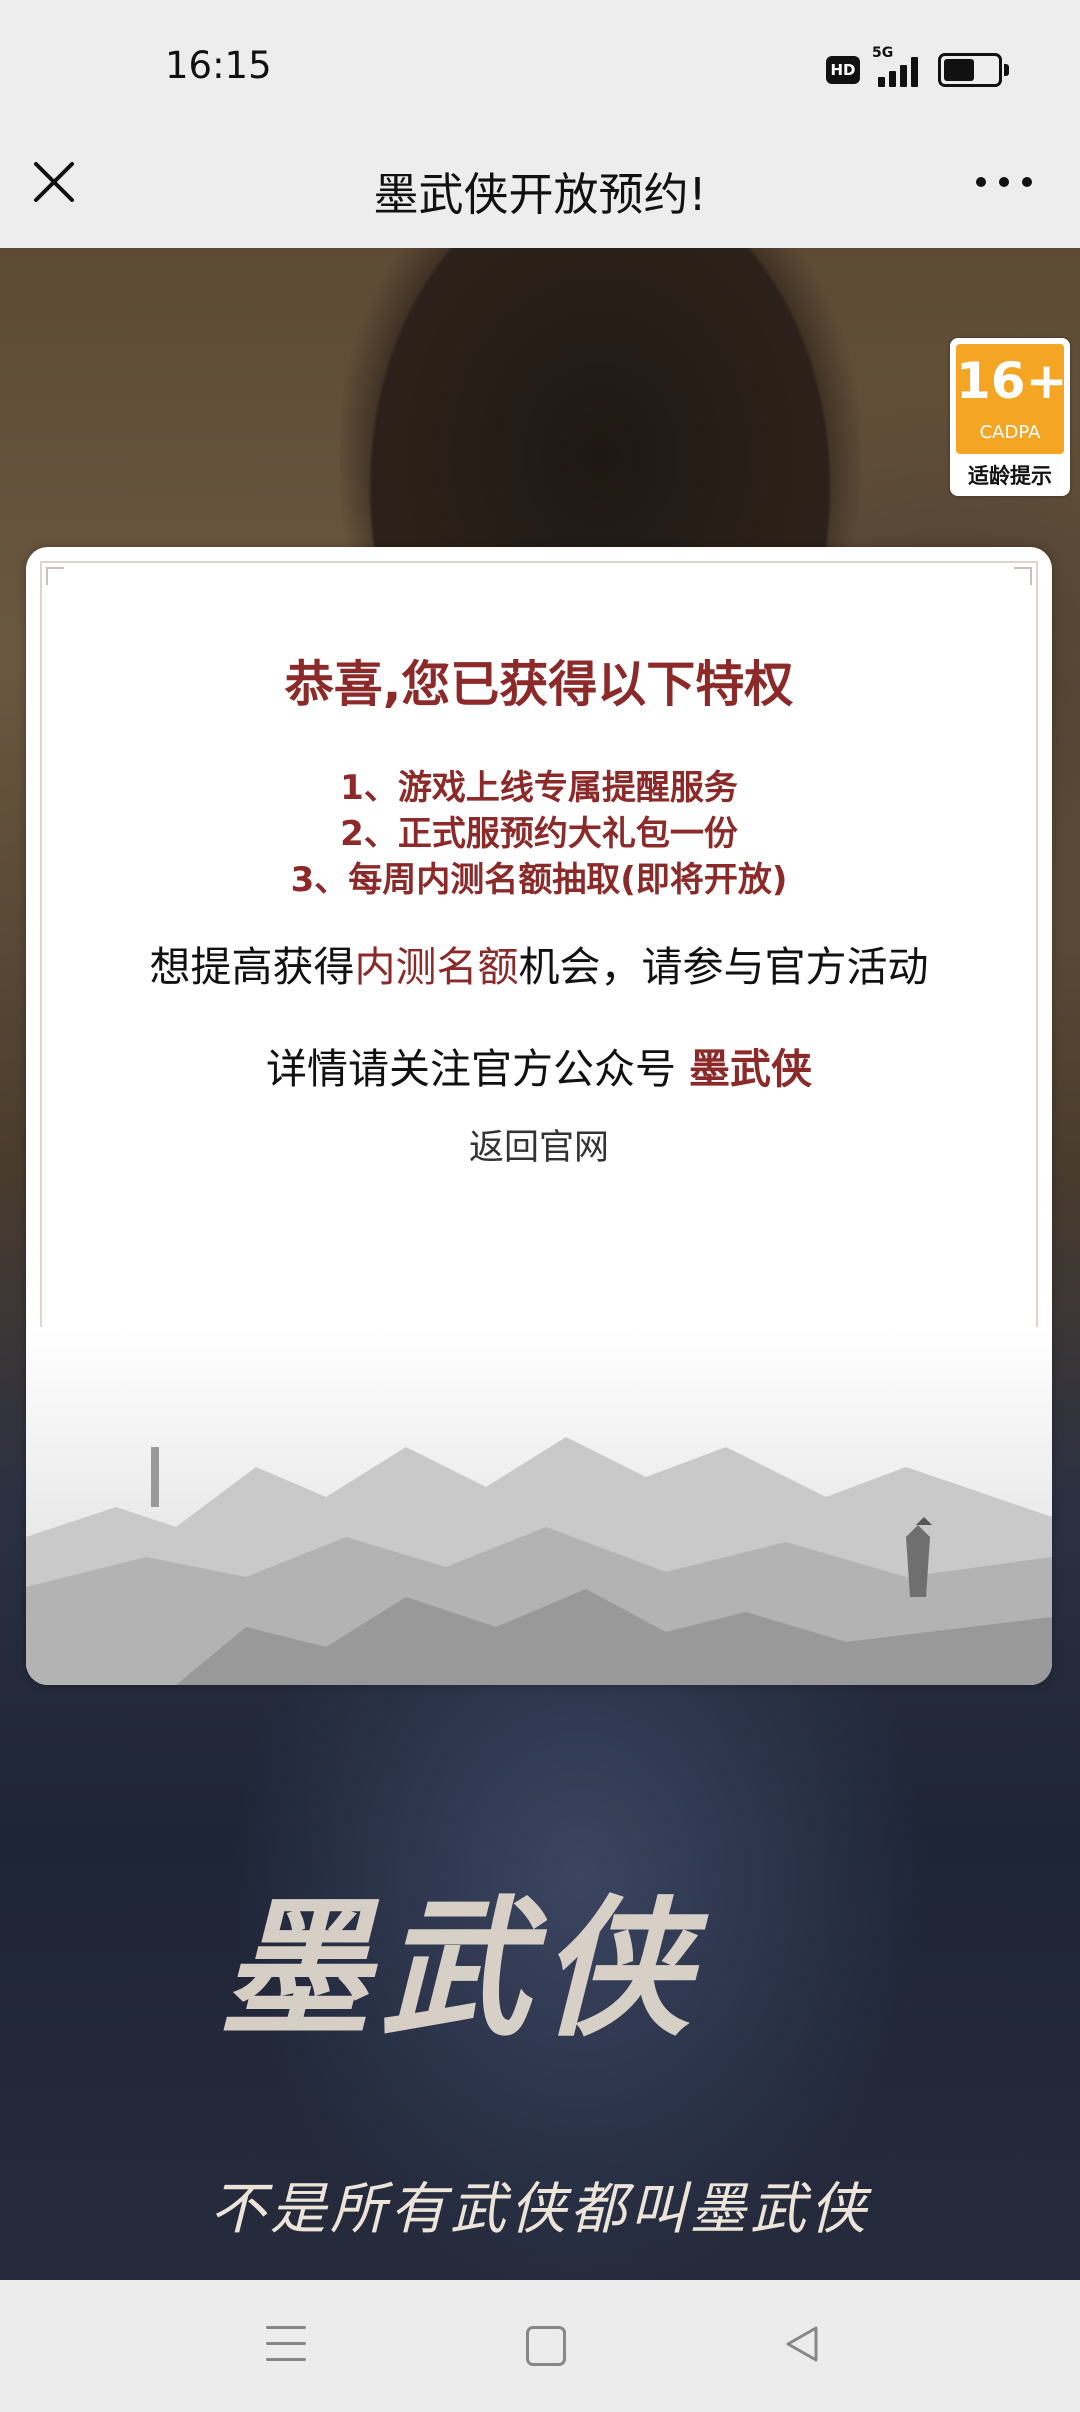 This screenshot has height=2412, width=1080. What do you see at coordinates (843, 70) in the screenshot?
I see `hd-icon: HD` at bounding box center [843, 70].